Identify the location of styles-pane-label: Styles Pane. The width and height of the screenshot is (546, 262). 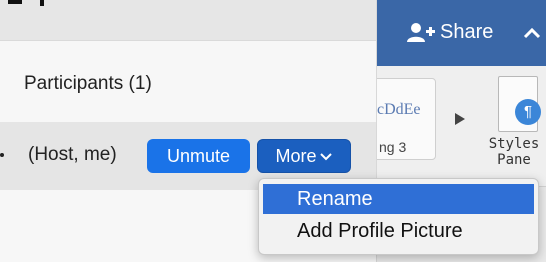
(514, 152).